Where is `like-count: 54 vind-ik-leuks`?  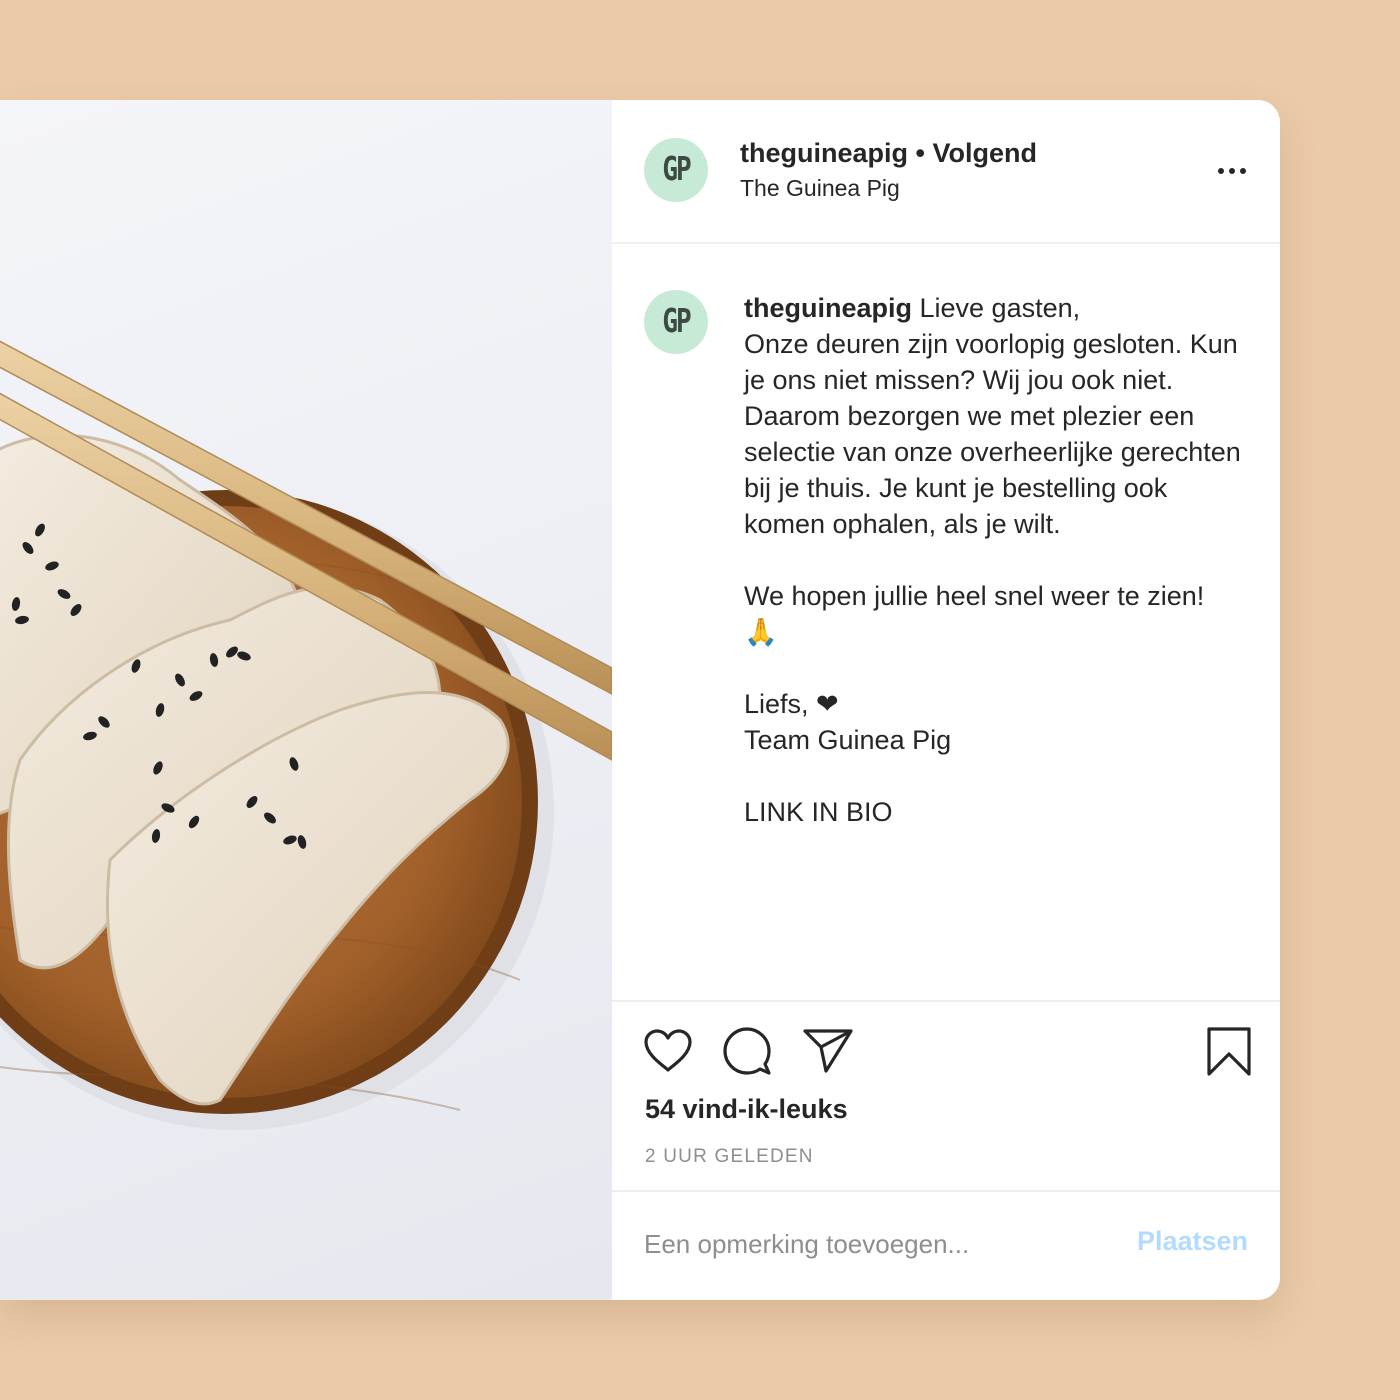
like-count: 54 vind-ik-leuks is located at coordinates (746, 1109).